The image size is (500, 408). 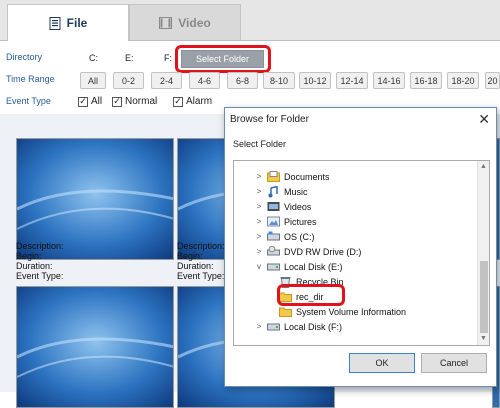 I want to click on tree-item-label: System Volume Information, so click(x=351, y=311).